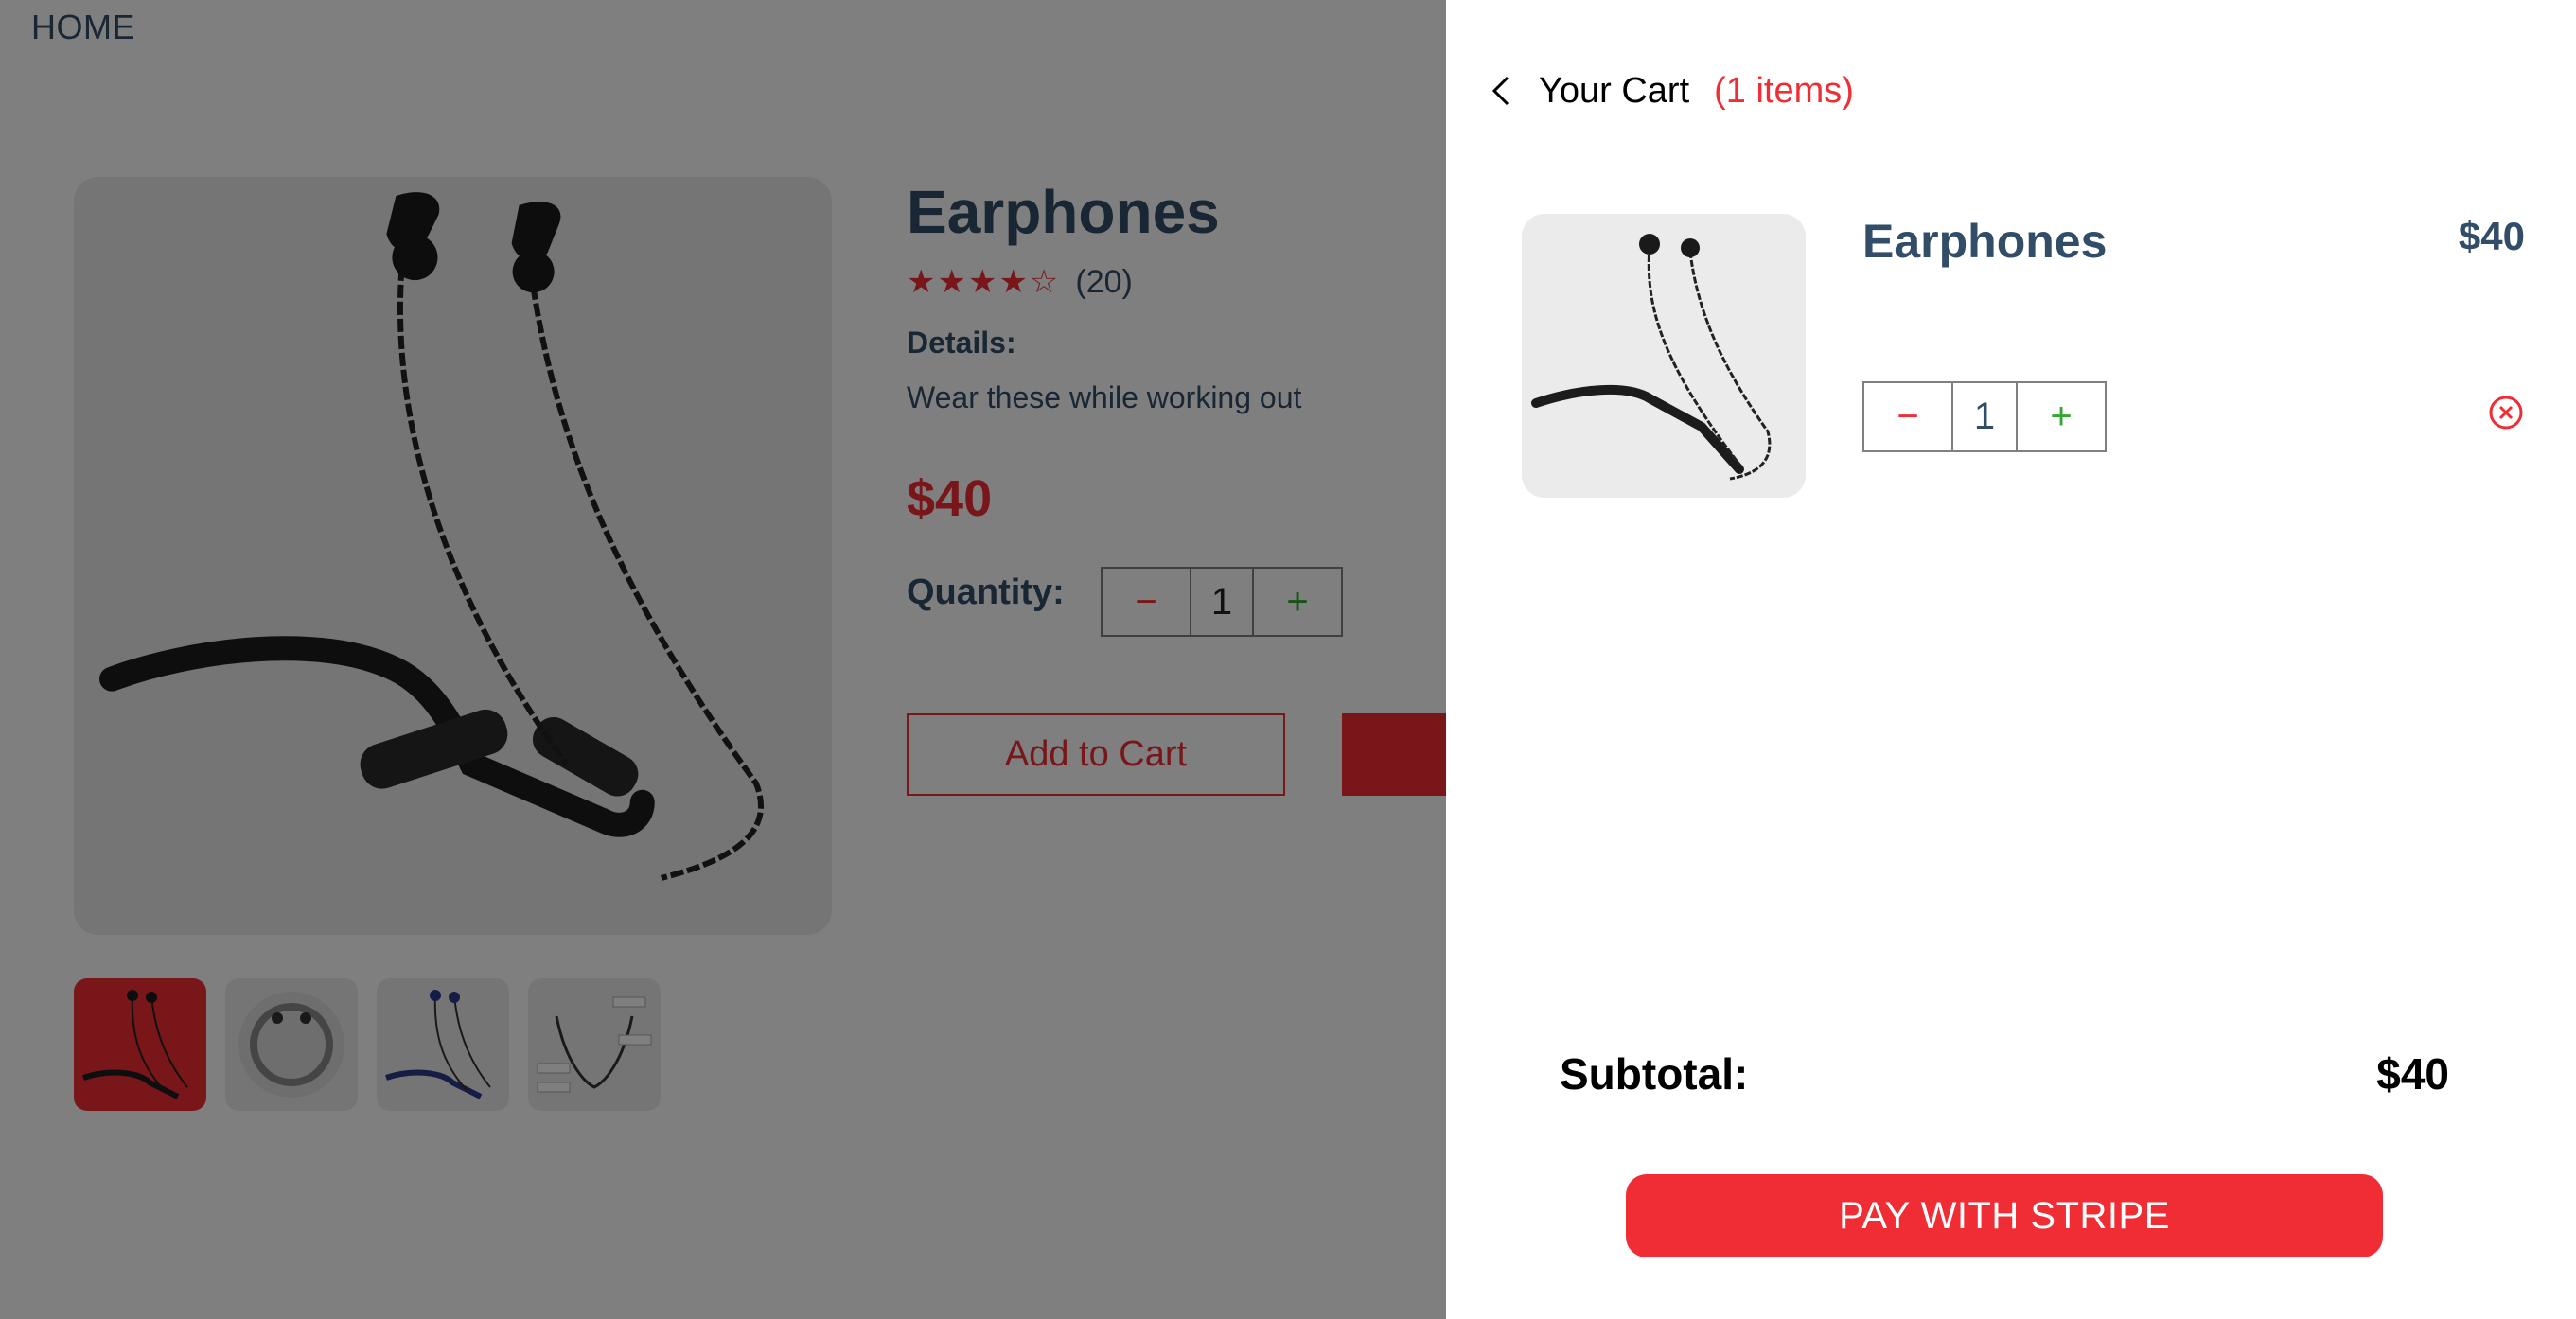 This screenshot has height=1319, width=2576. I want to click on cart-header: Your Cart (1 items), so click(1669, 90).